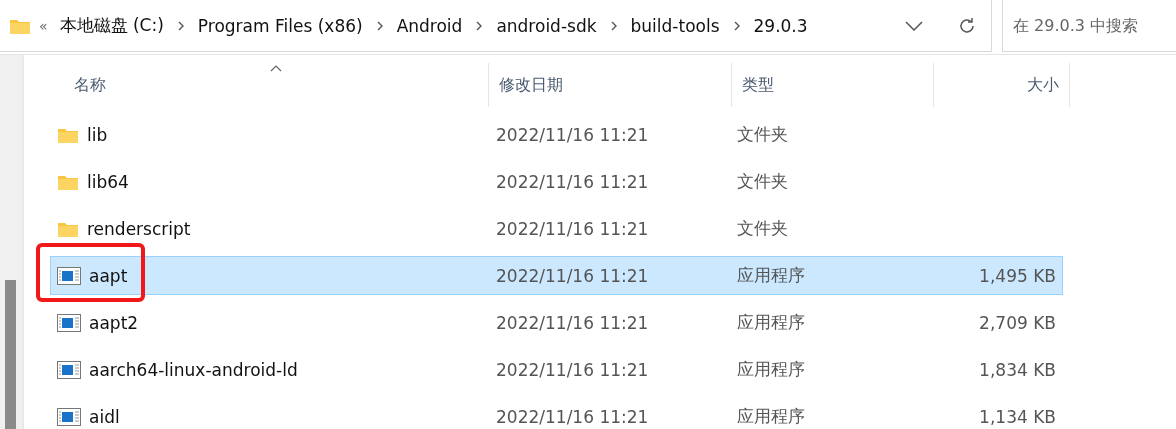  Describe the element at coordinates (675, 25) in the screenshot. I see `breadcrumb: build-tools` at that location.